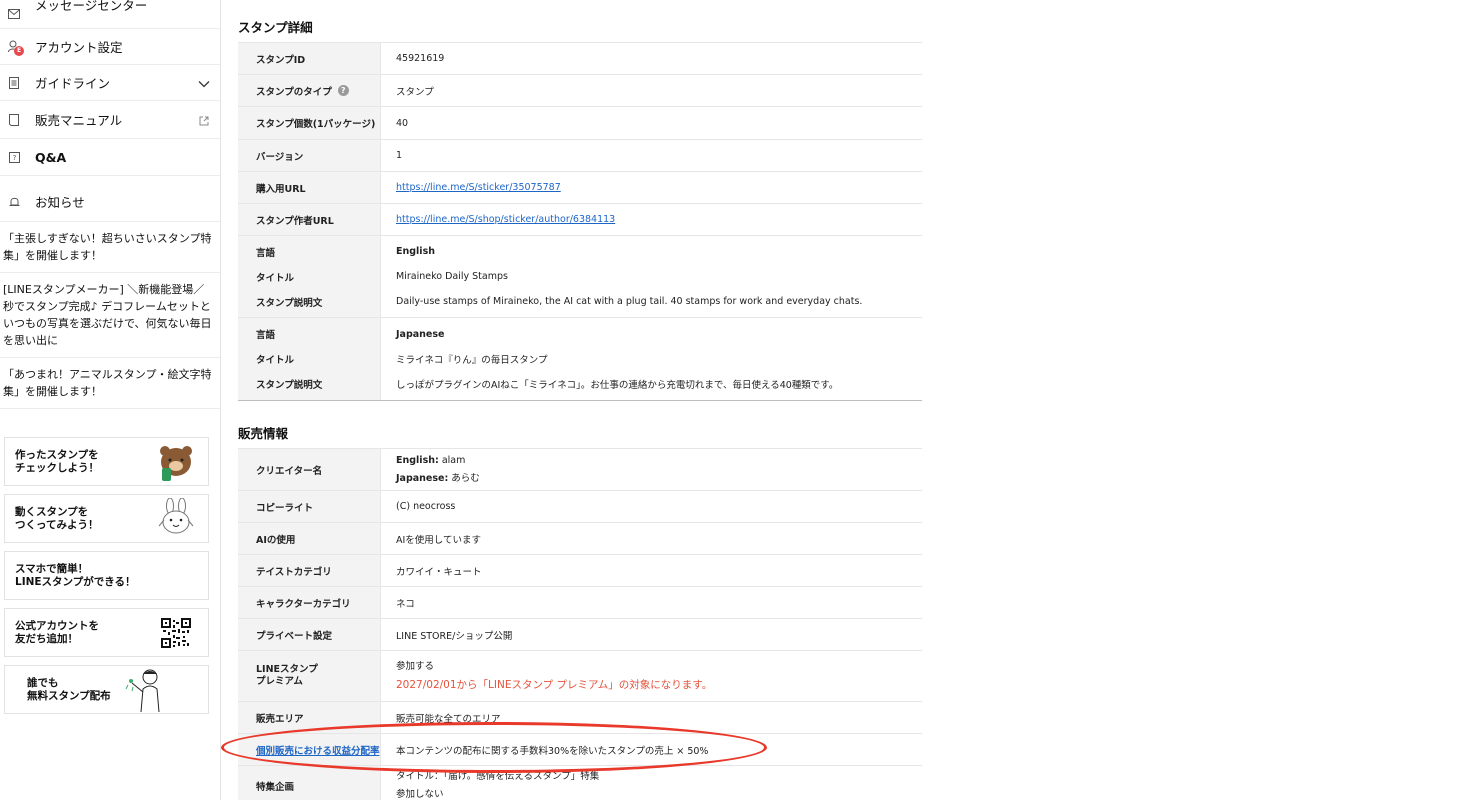 The width and height of the screenshot is (1471, 800). What do you see at coordinates (465, 478) in the screenshot?
I see `creator-ja: あらむ` at bounding box center [465, 478].